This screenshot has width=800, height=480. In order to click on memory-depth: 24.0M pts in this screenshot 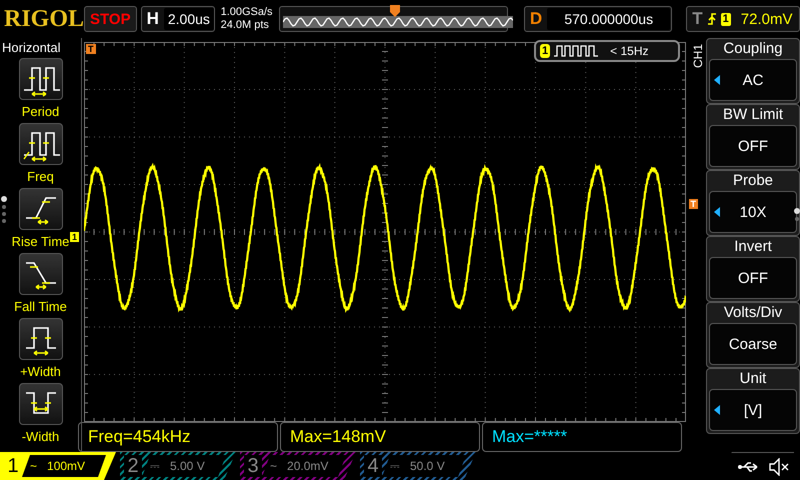, I will do `click(245, 25)`.